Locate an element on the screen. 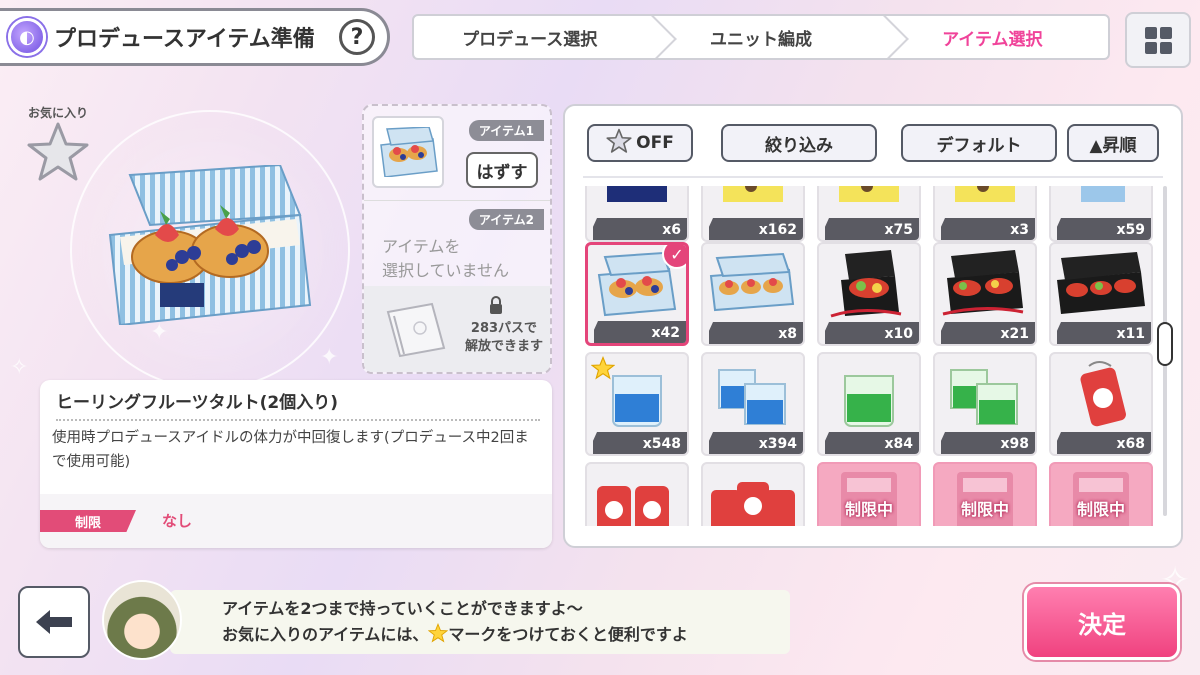 This screenshot has width=1200, height=675. slot-2-tag: アイテム2 is located at coordinates (506, 219).